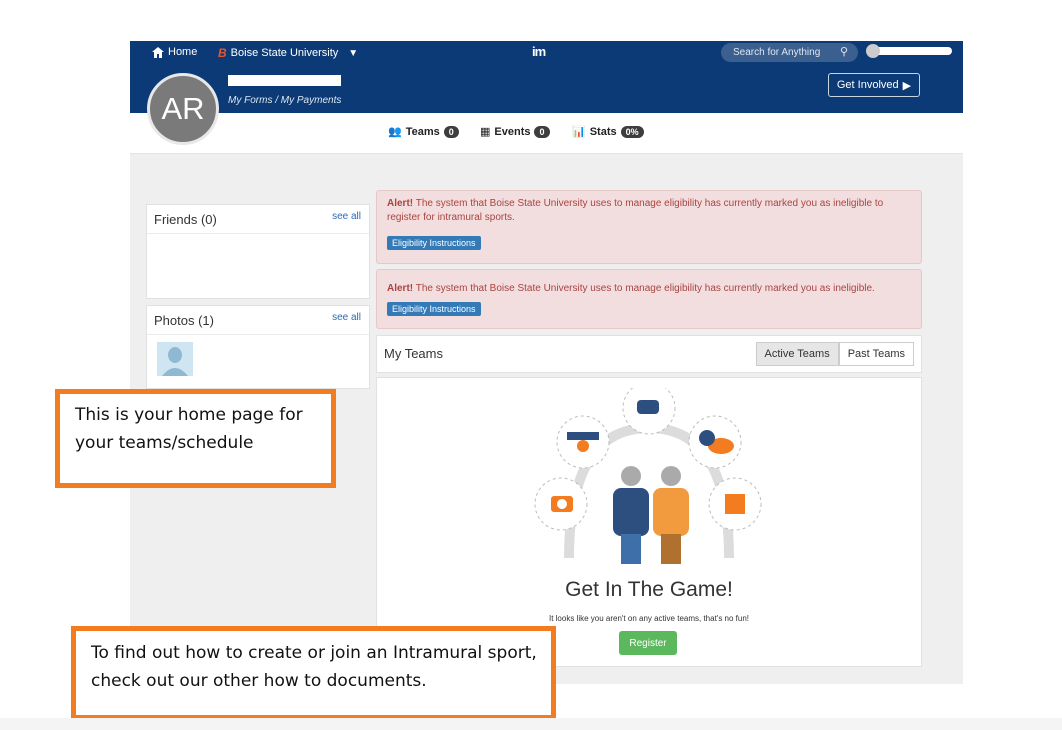  I want to click on tab-events: ▦ Events 0, so click(515, 131).